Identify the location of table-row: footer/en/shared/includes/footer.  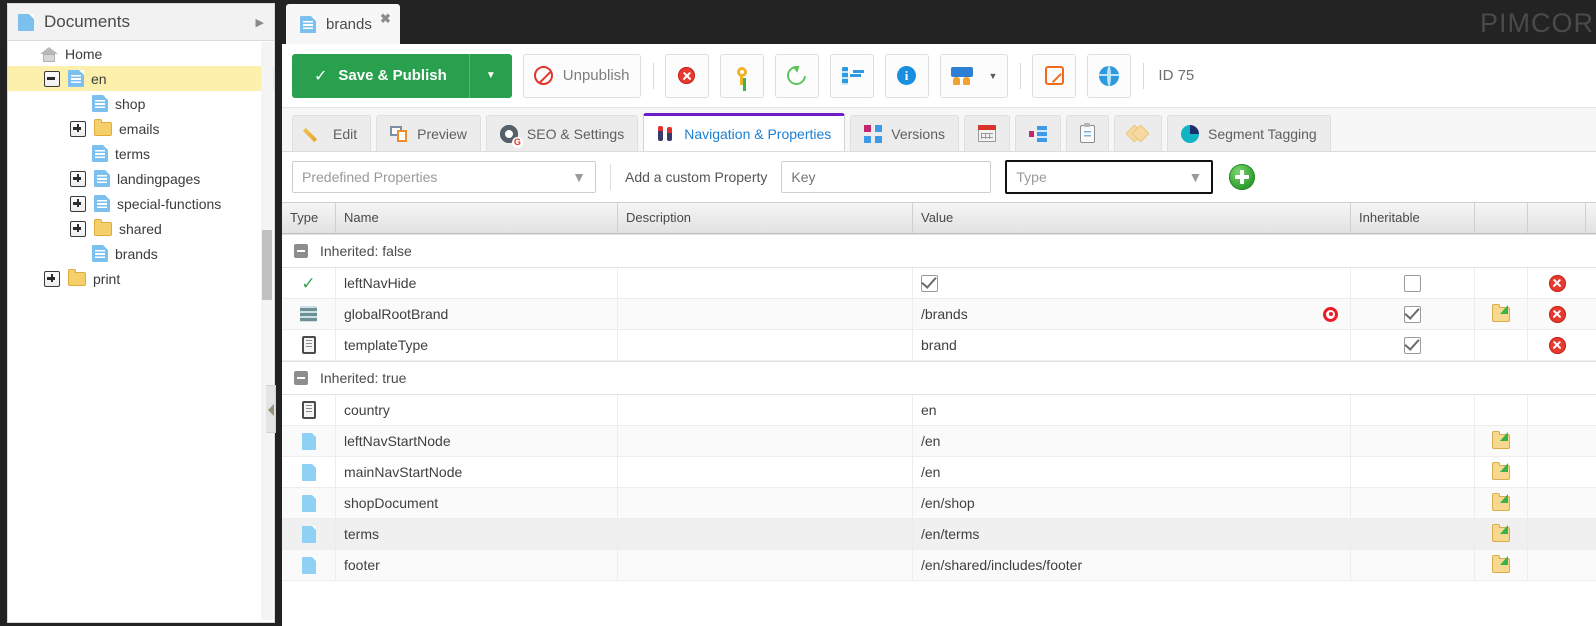
(939, 565).